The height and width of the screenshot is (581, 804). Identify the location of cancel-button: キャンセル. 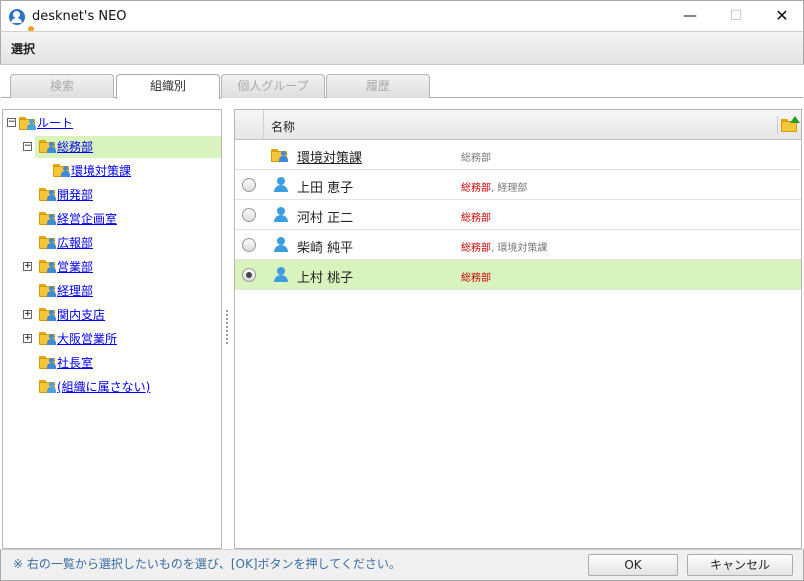
(740, 565).